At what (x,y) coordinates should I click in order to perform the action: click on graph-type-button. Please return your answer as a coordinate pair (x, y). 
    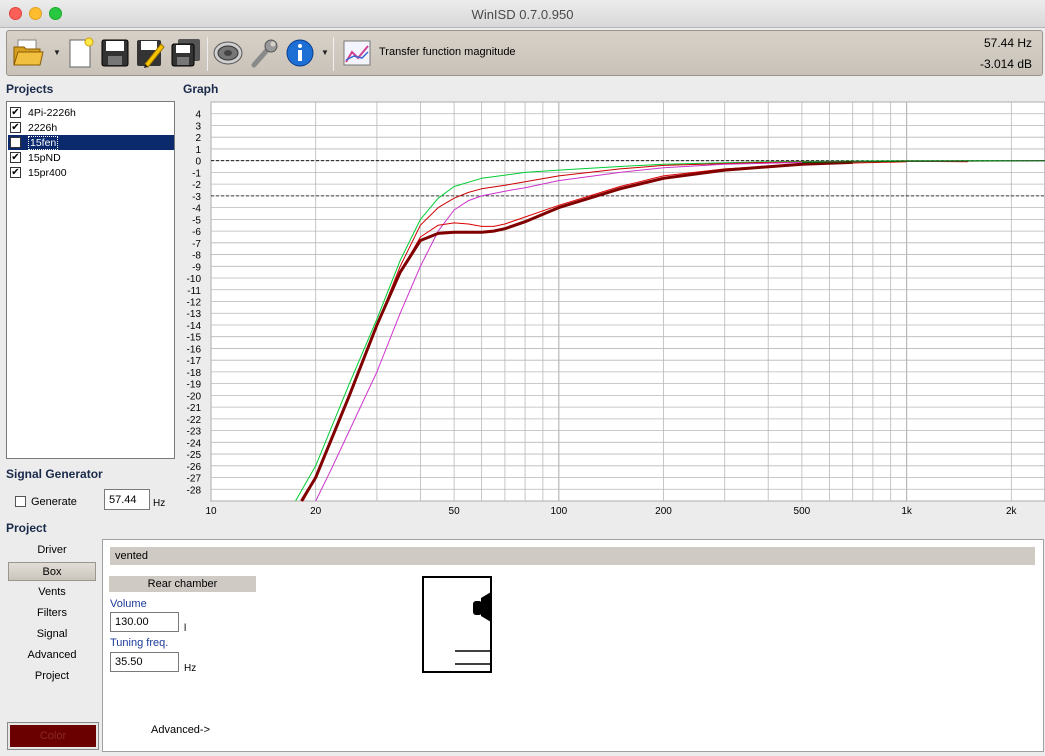
    Looking at the image, I should click on (357, 53).